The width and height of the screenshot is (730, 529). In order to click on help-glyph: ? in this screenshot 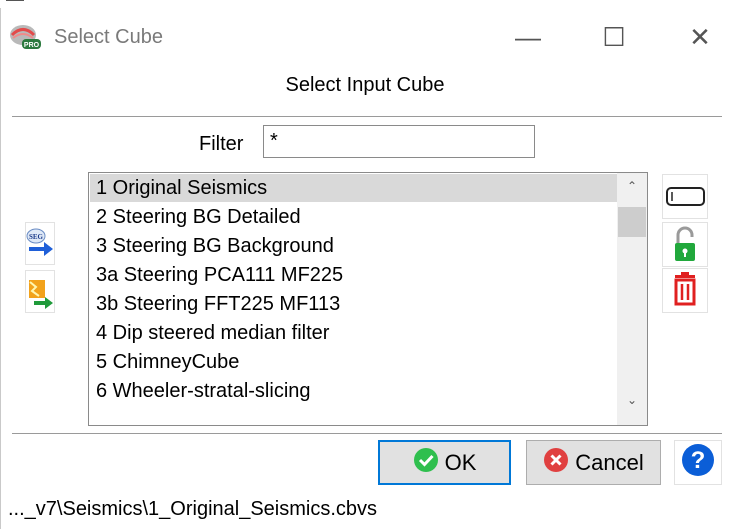, I will do `click(698, 460)`.